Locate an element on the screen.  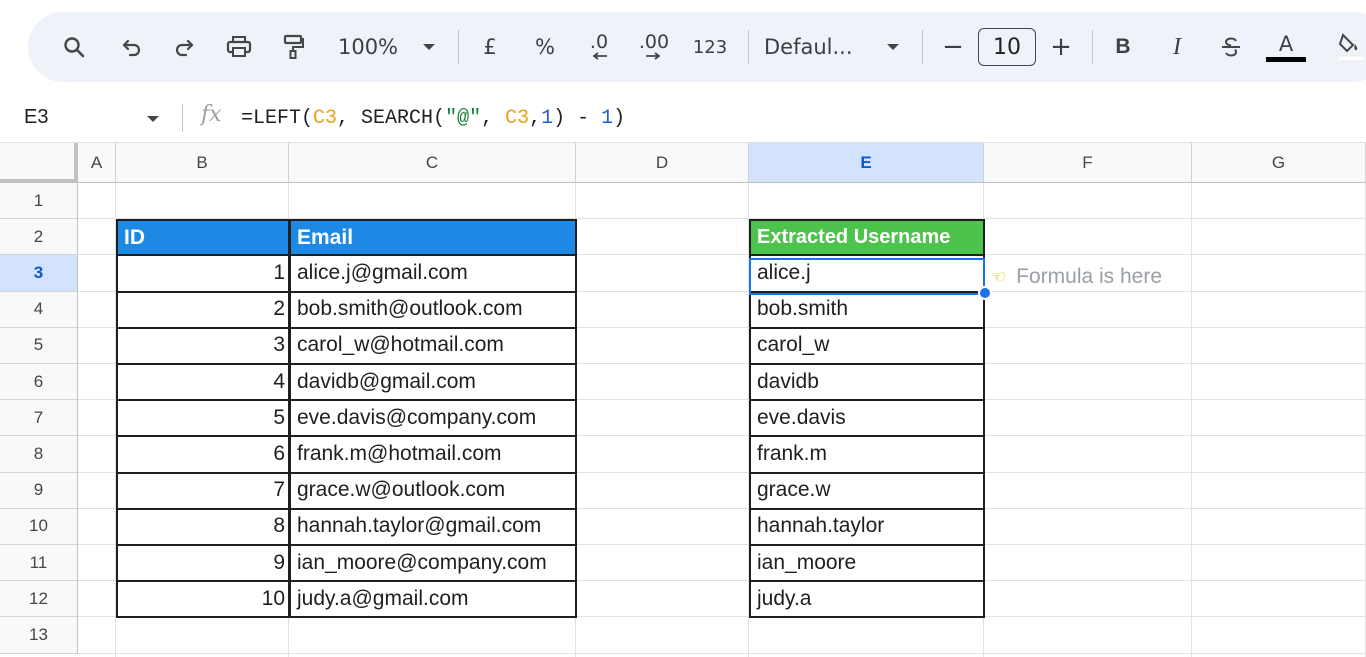
row-header-9: 9 is located at coordinates (39, 490).